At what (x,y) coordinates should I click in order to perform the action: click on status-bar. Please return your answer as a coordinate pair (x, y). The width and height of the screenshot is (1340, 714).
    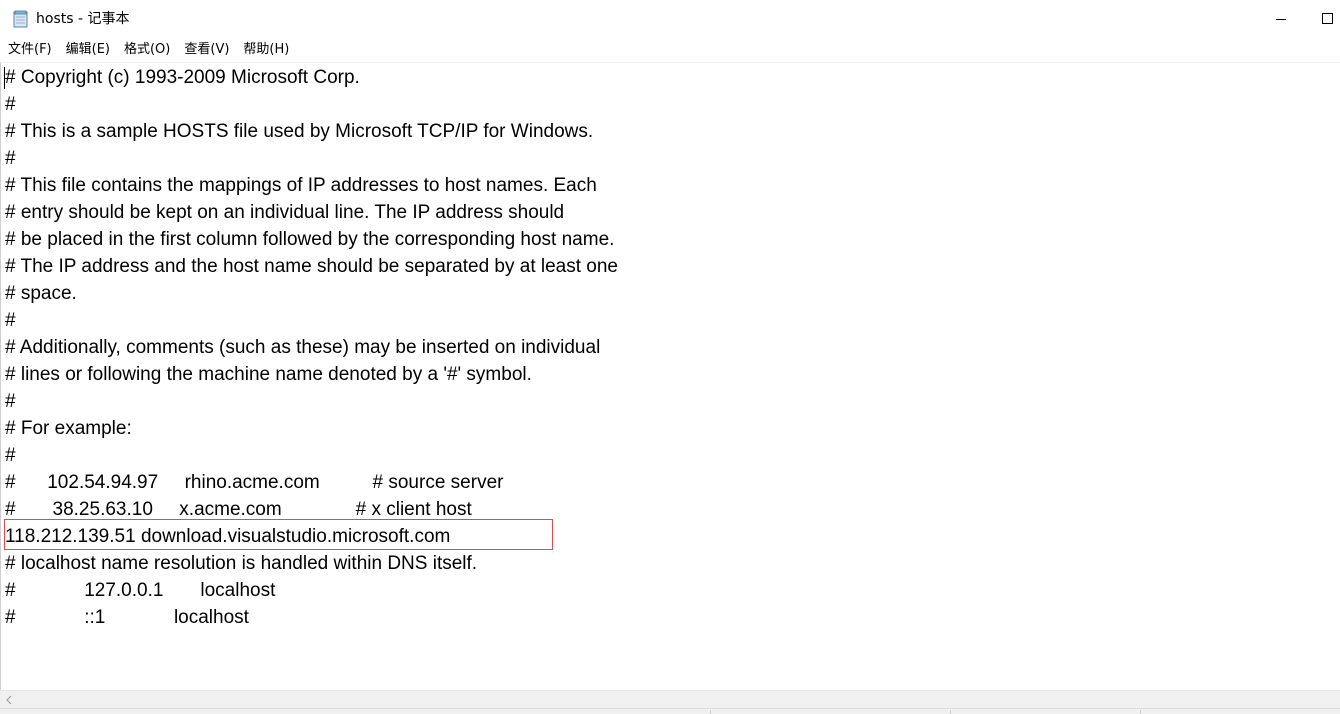
    Looking at the image, I should click on (670, 711).